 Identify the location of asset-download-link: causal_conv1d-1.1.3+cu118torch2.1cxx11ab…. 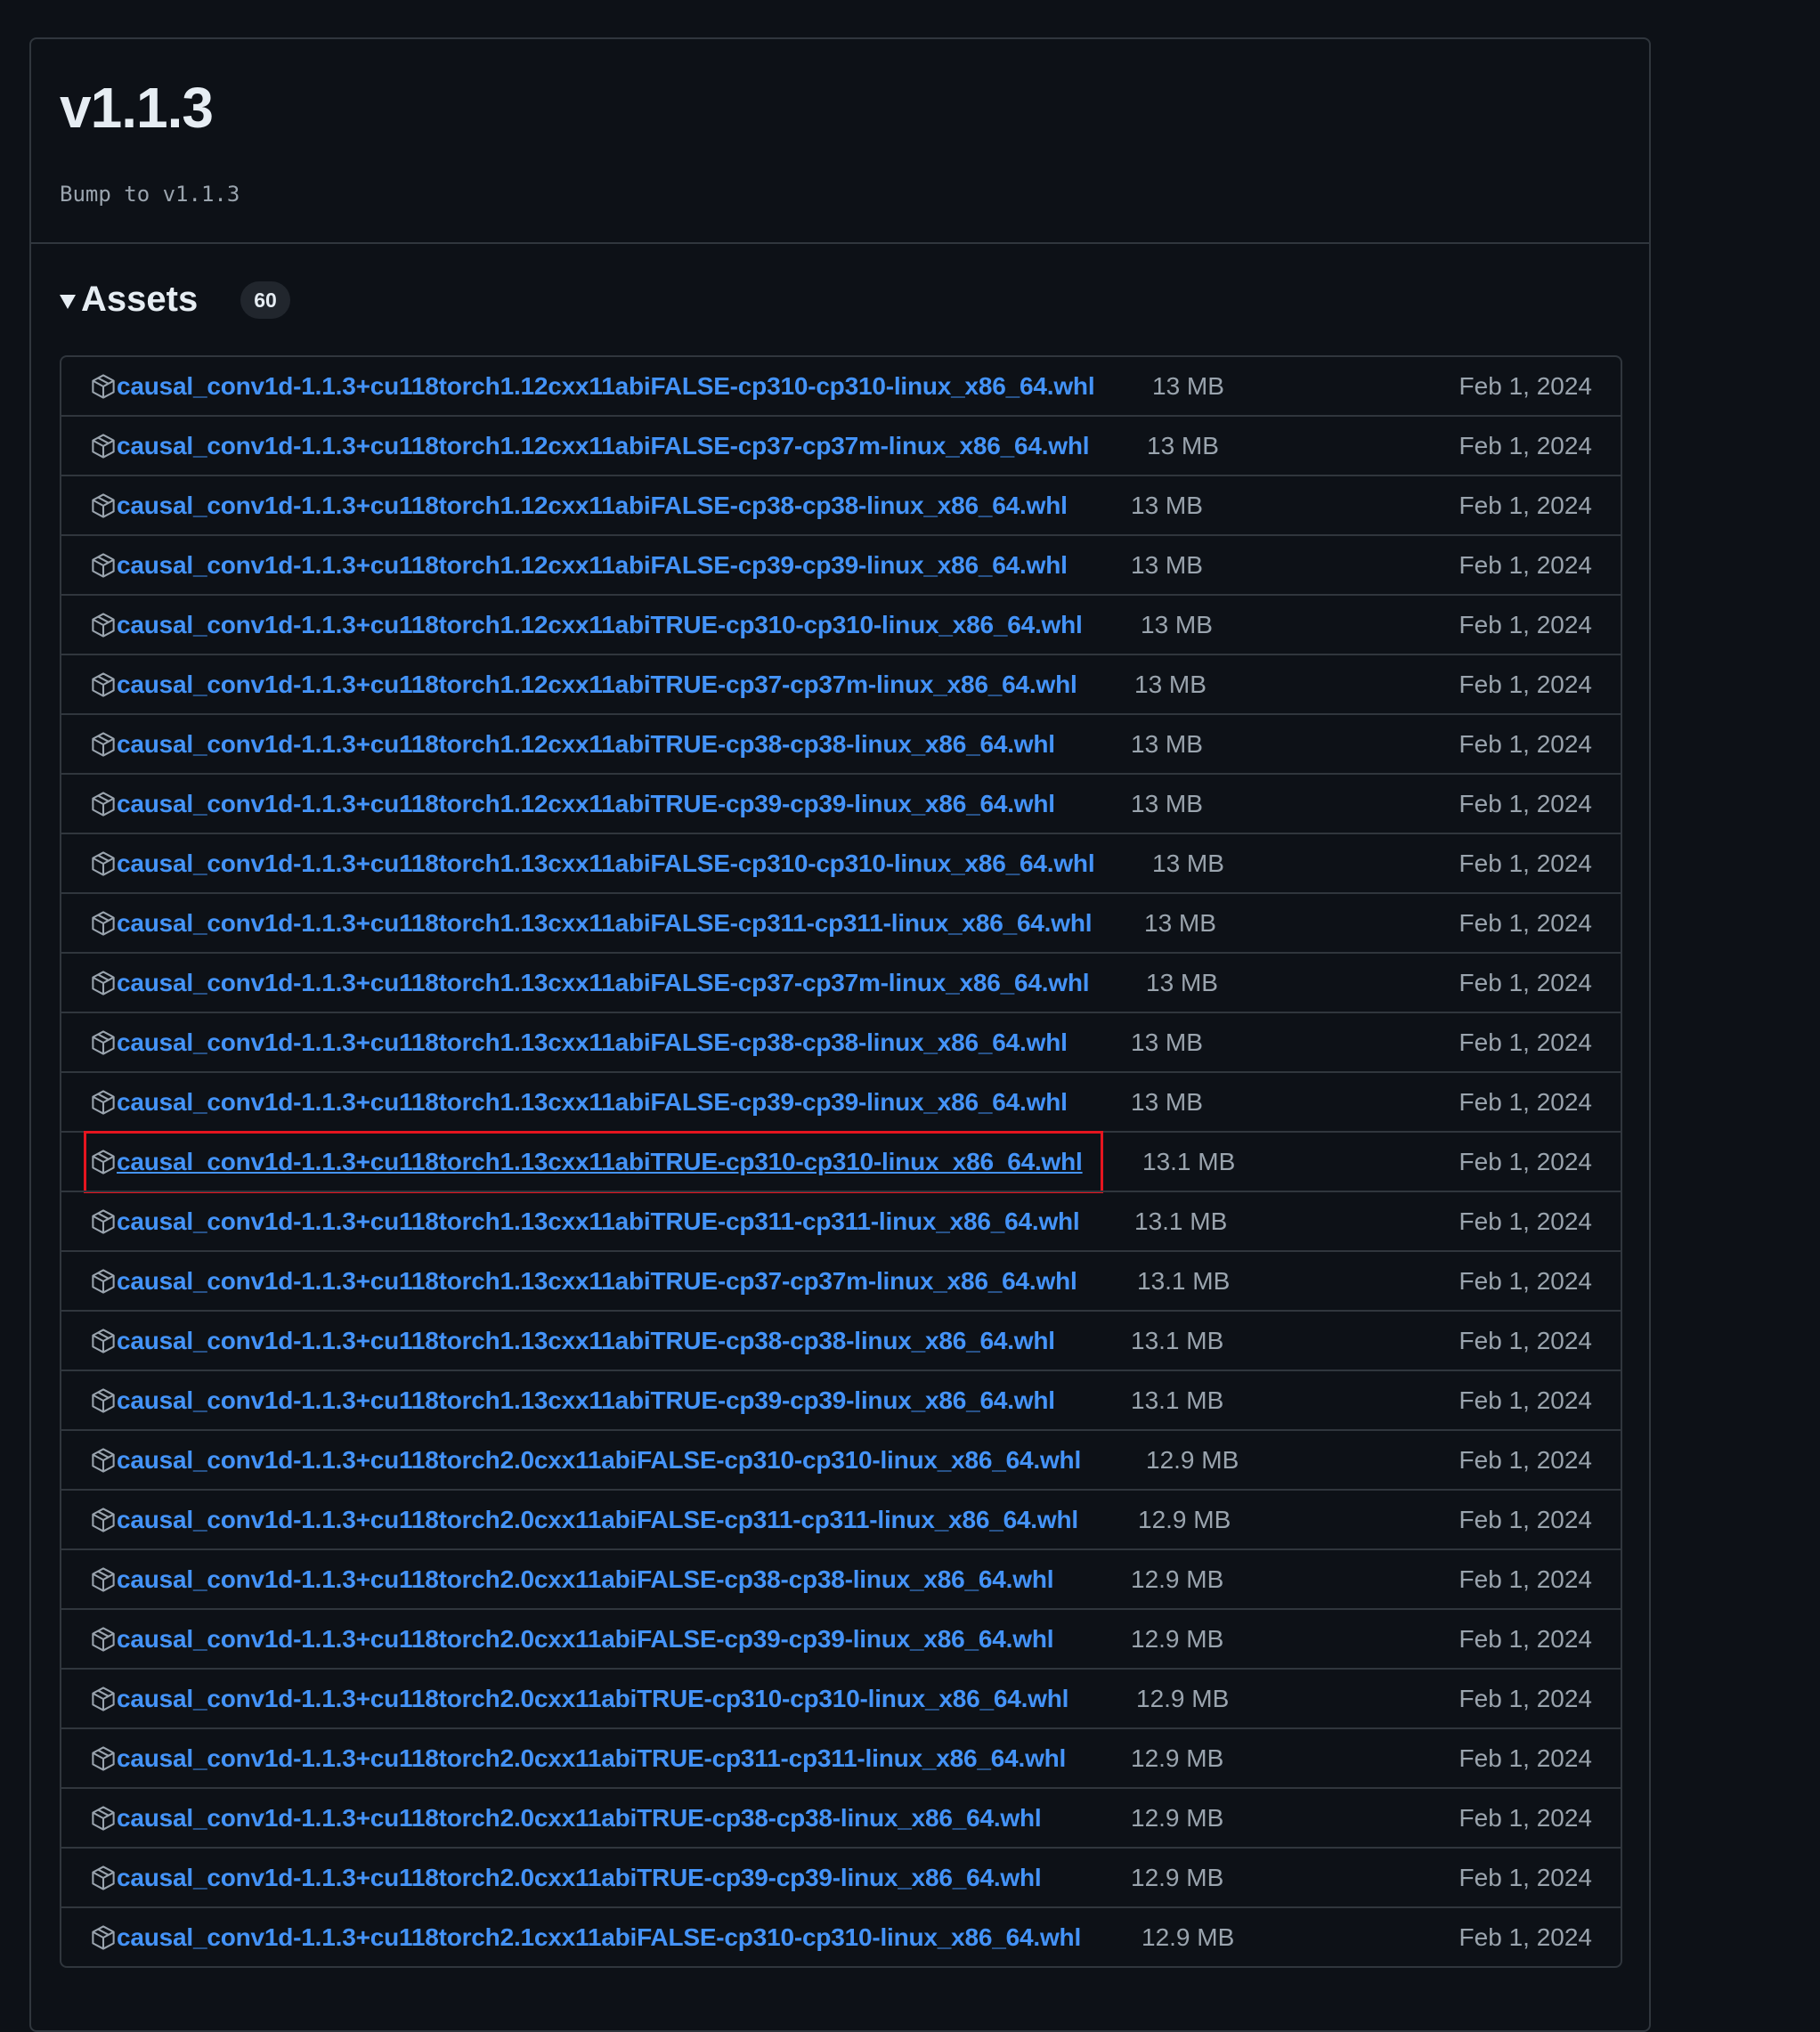
(599, 1937).